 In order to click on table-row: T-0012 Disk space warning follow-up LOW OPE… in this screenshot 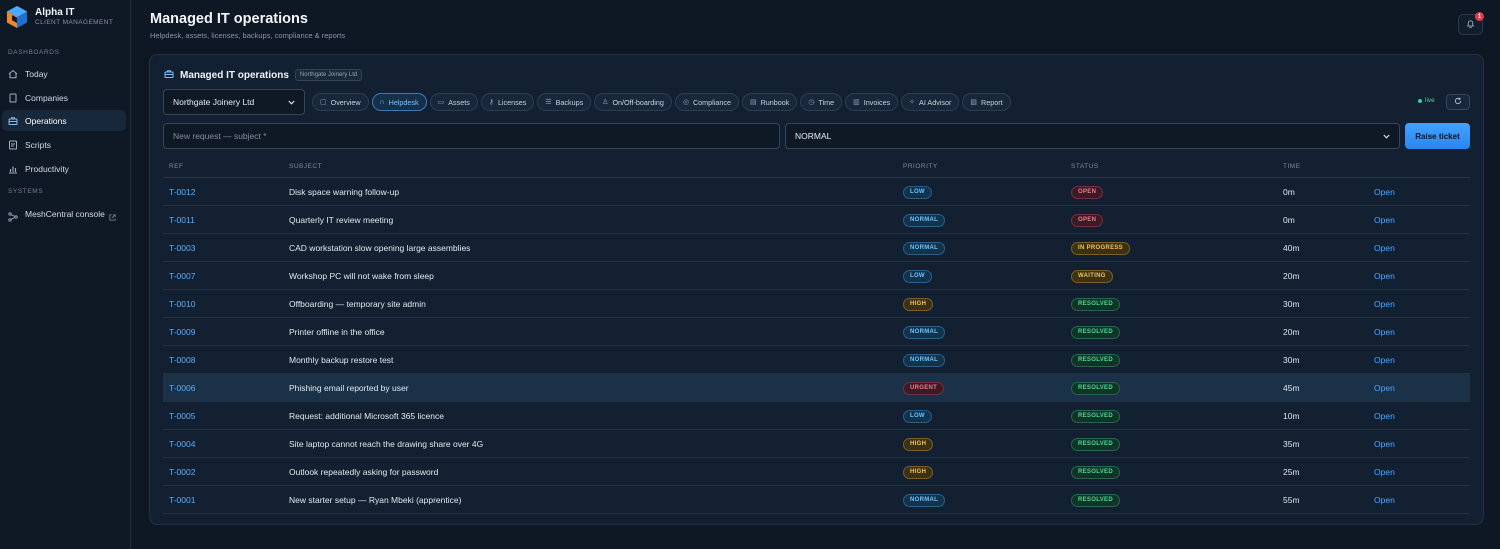, I will do `click(816, 192)`.